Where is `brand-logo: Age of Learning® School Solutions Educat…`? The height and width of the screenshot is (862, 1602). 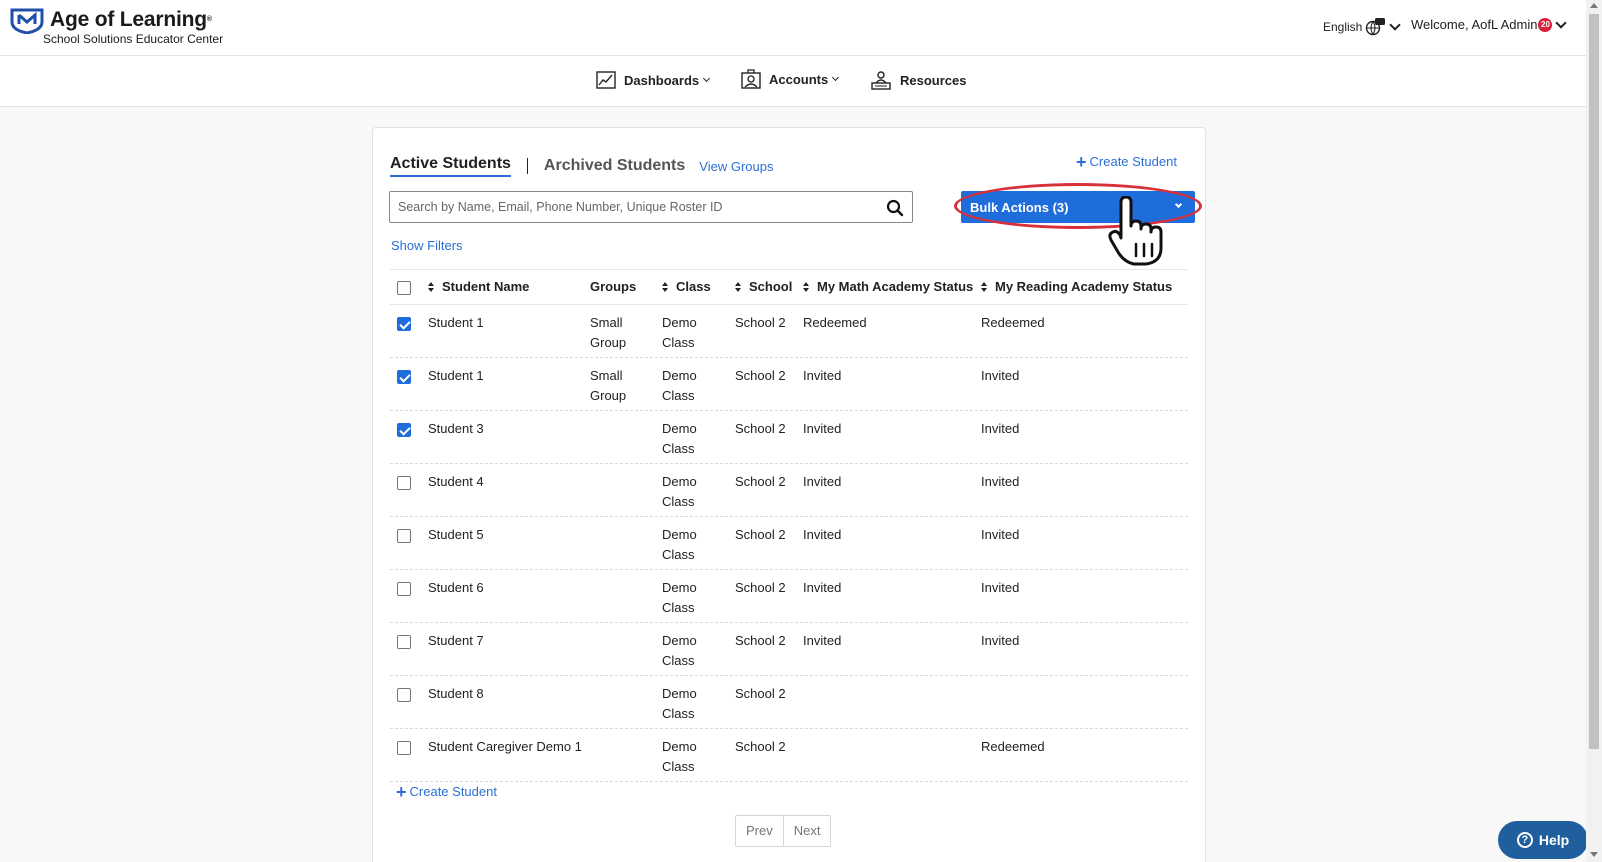 brand-logo: Age of Learning® School Solutions Educat… is located at coordinates (116, 27).